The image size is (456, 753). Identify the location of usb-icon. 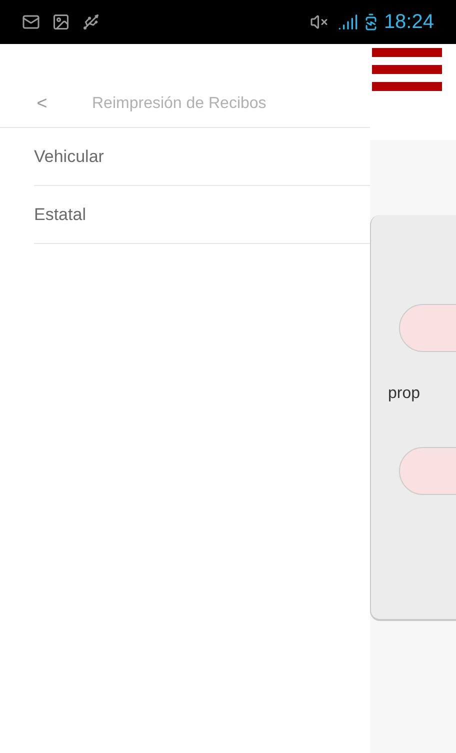
(91, 22).